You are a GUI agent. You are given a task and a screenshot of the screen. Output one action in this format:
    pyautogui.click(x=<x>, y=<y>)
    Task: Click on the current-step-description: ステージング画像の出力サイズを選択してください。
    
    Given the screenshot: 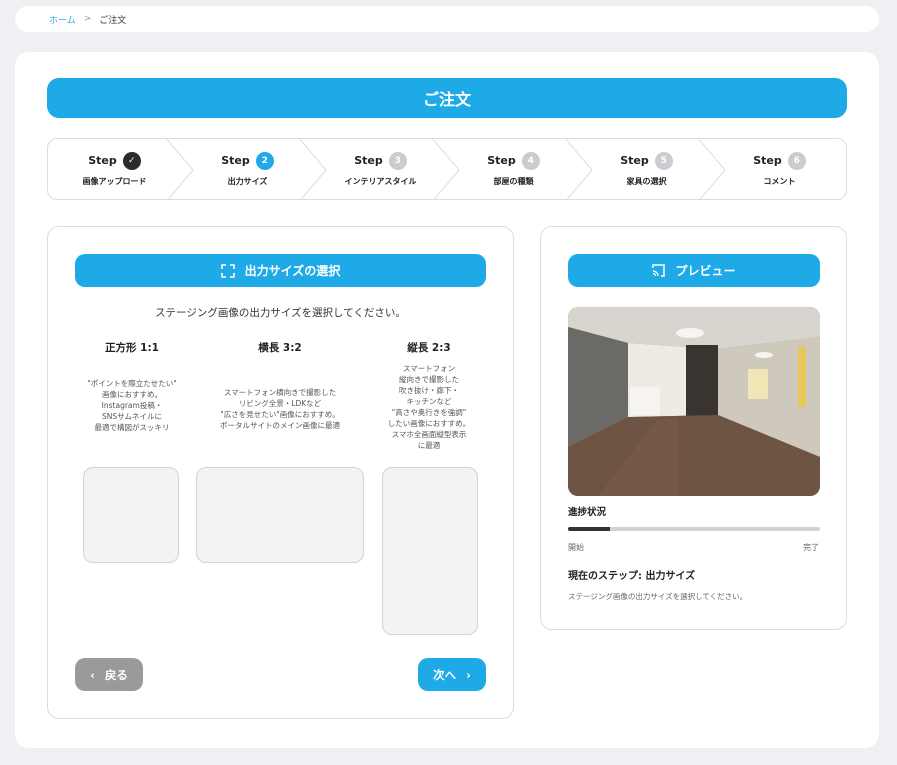 What is the action you would take?
    pyautogui.click(x=658, y=596)
    